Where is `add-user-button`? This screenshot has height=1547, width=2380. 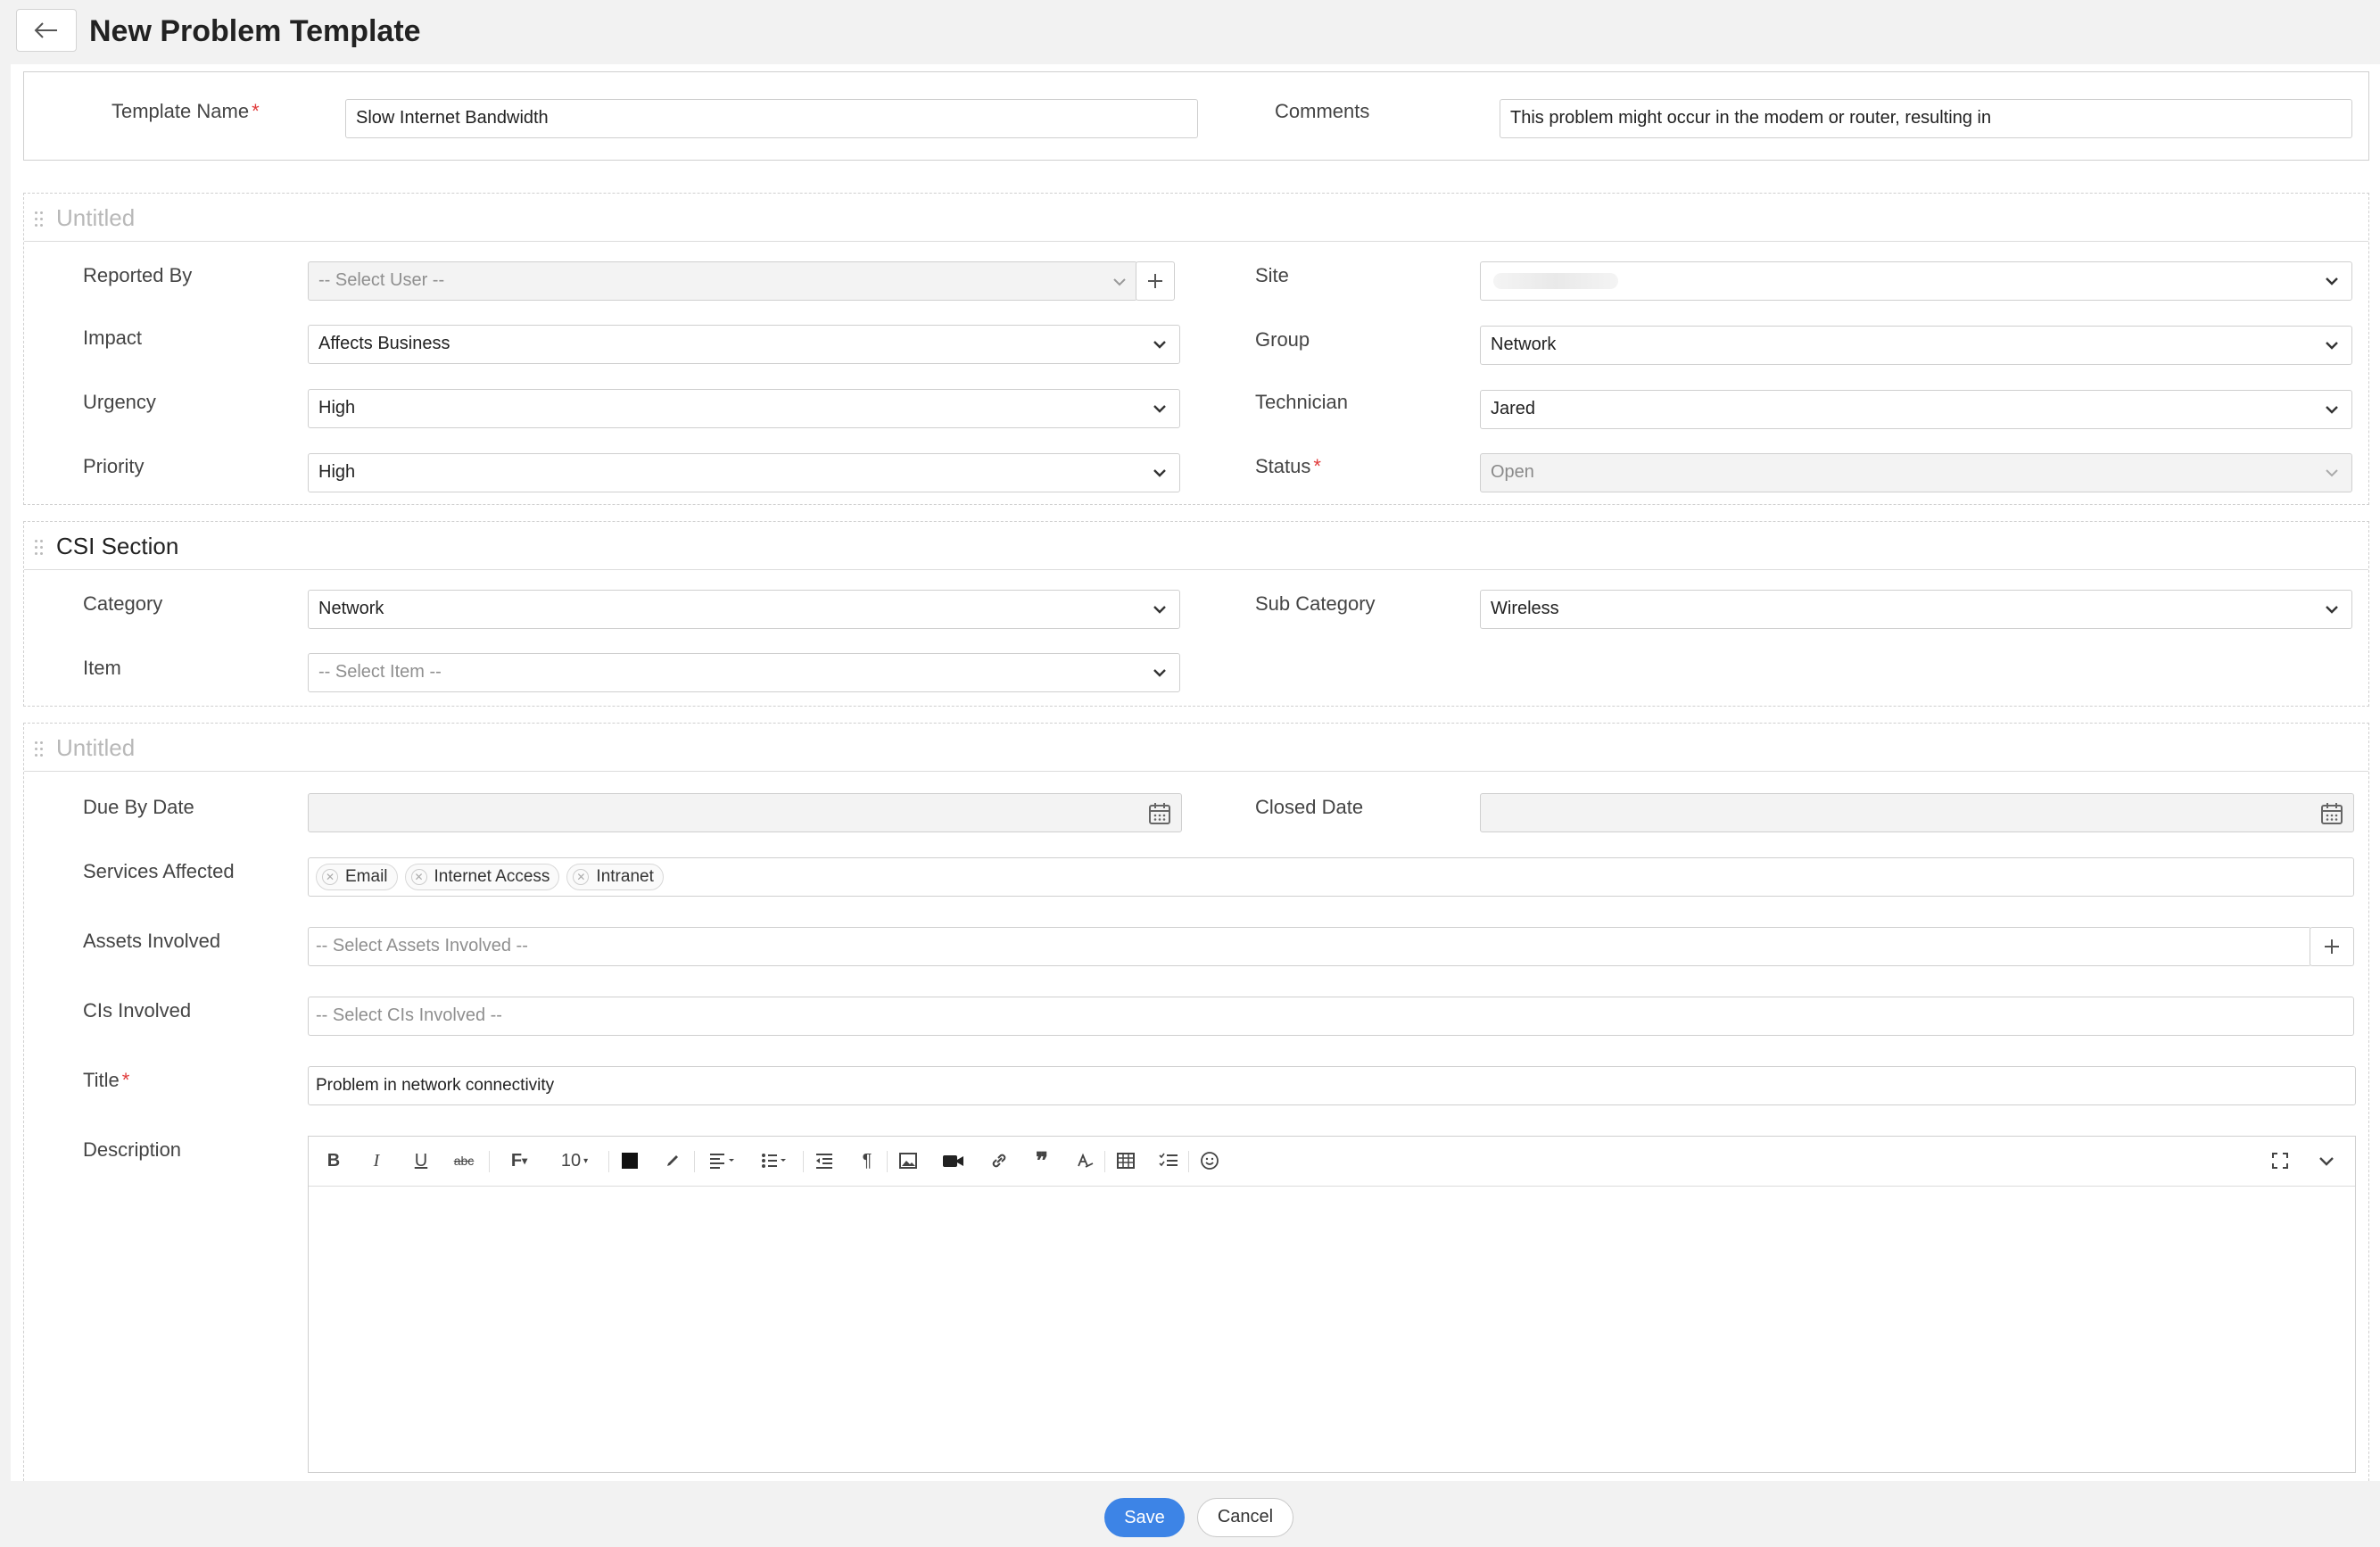 add-user-button is located at coordinates (1155, 281).